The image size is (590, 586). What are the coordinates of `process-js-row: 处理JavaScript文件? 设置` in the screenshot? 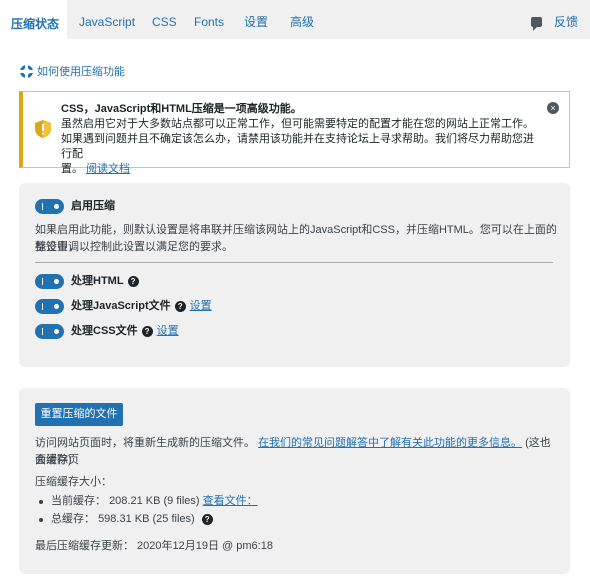 It's located at (141, 306).